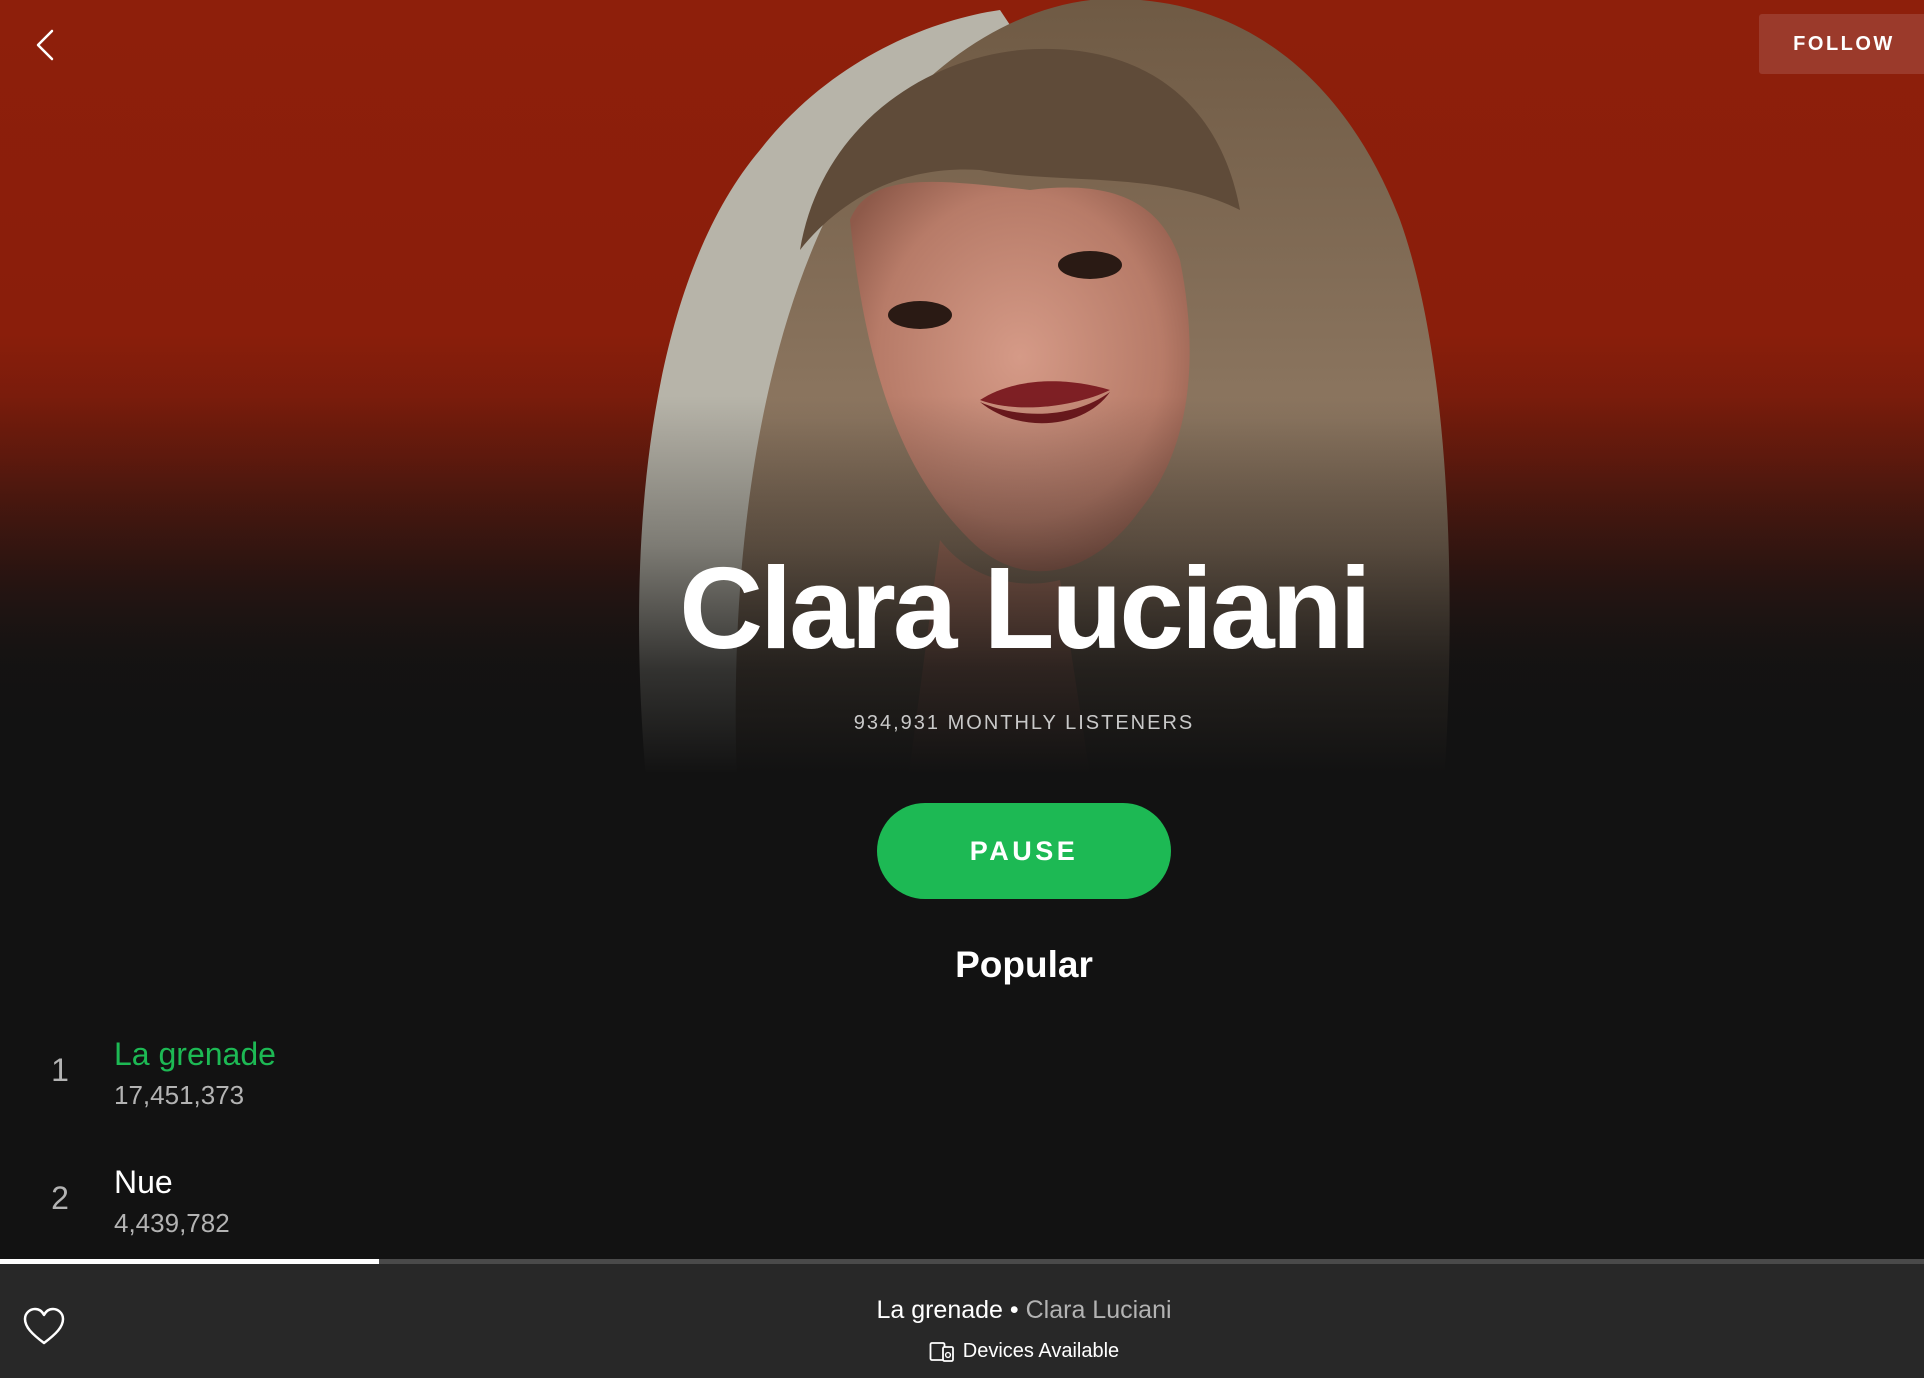 This screenshot has width=1924, height=1378. I want to click on artist-name: Clara Luciani, so click(1025, 608).